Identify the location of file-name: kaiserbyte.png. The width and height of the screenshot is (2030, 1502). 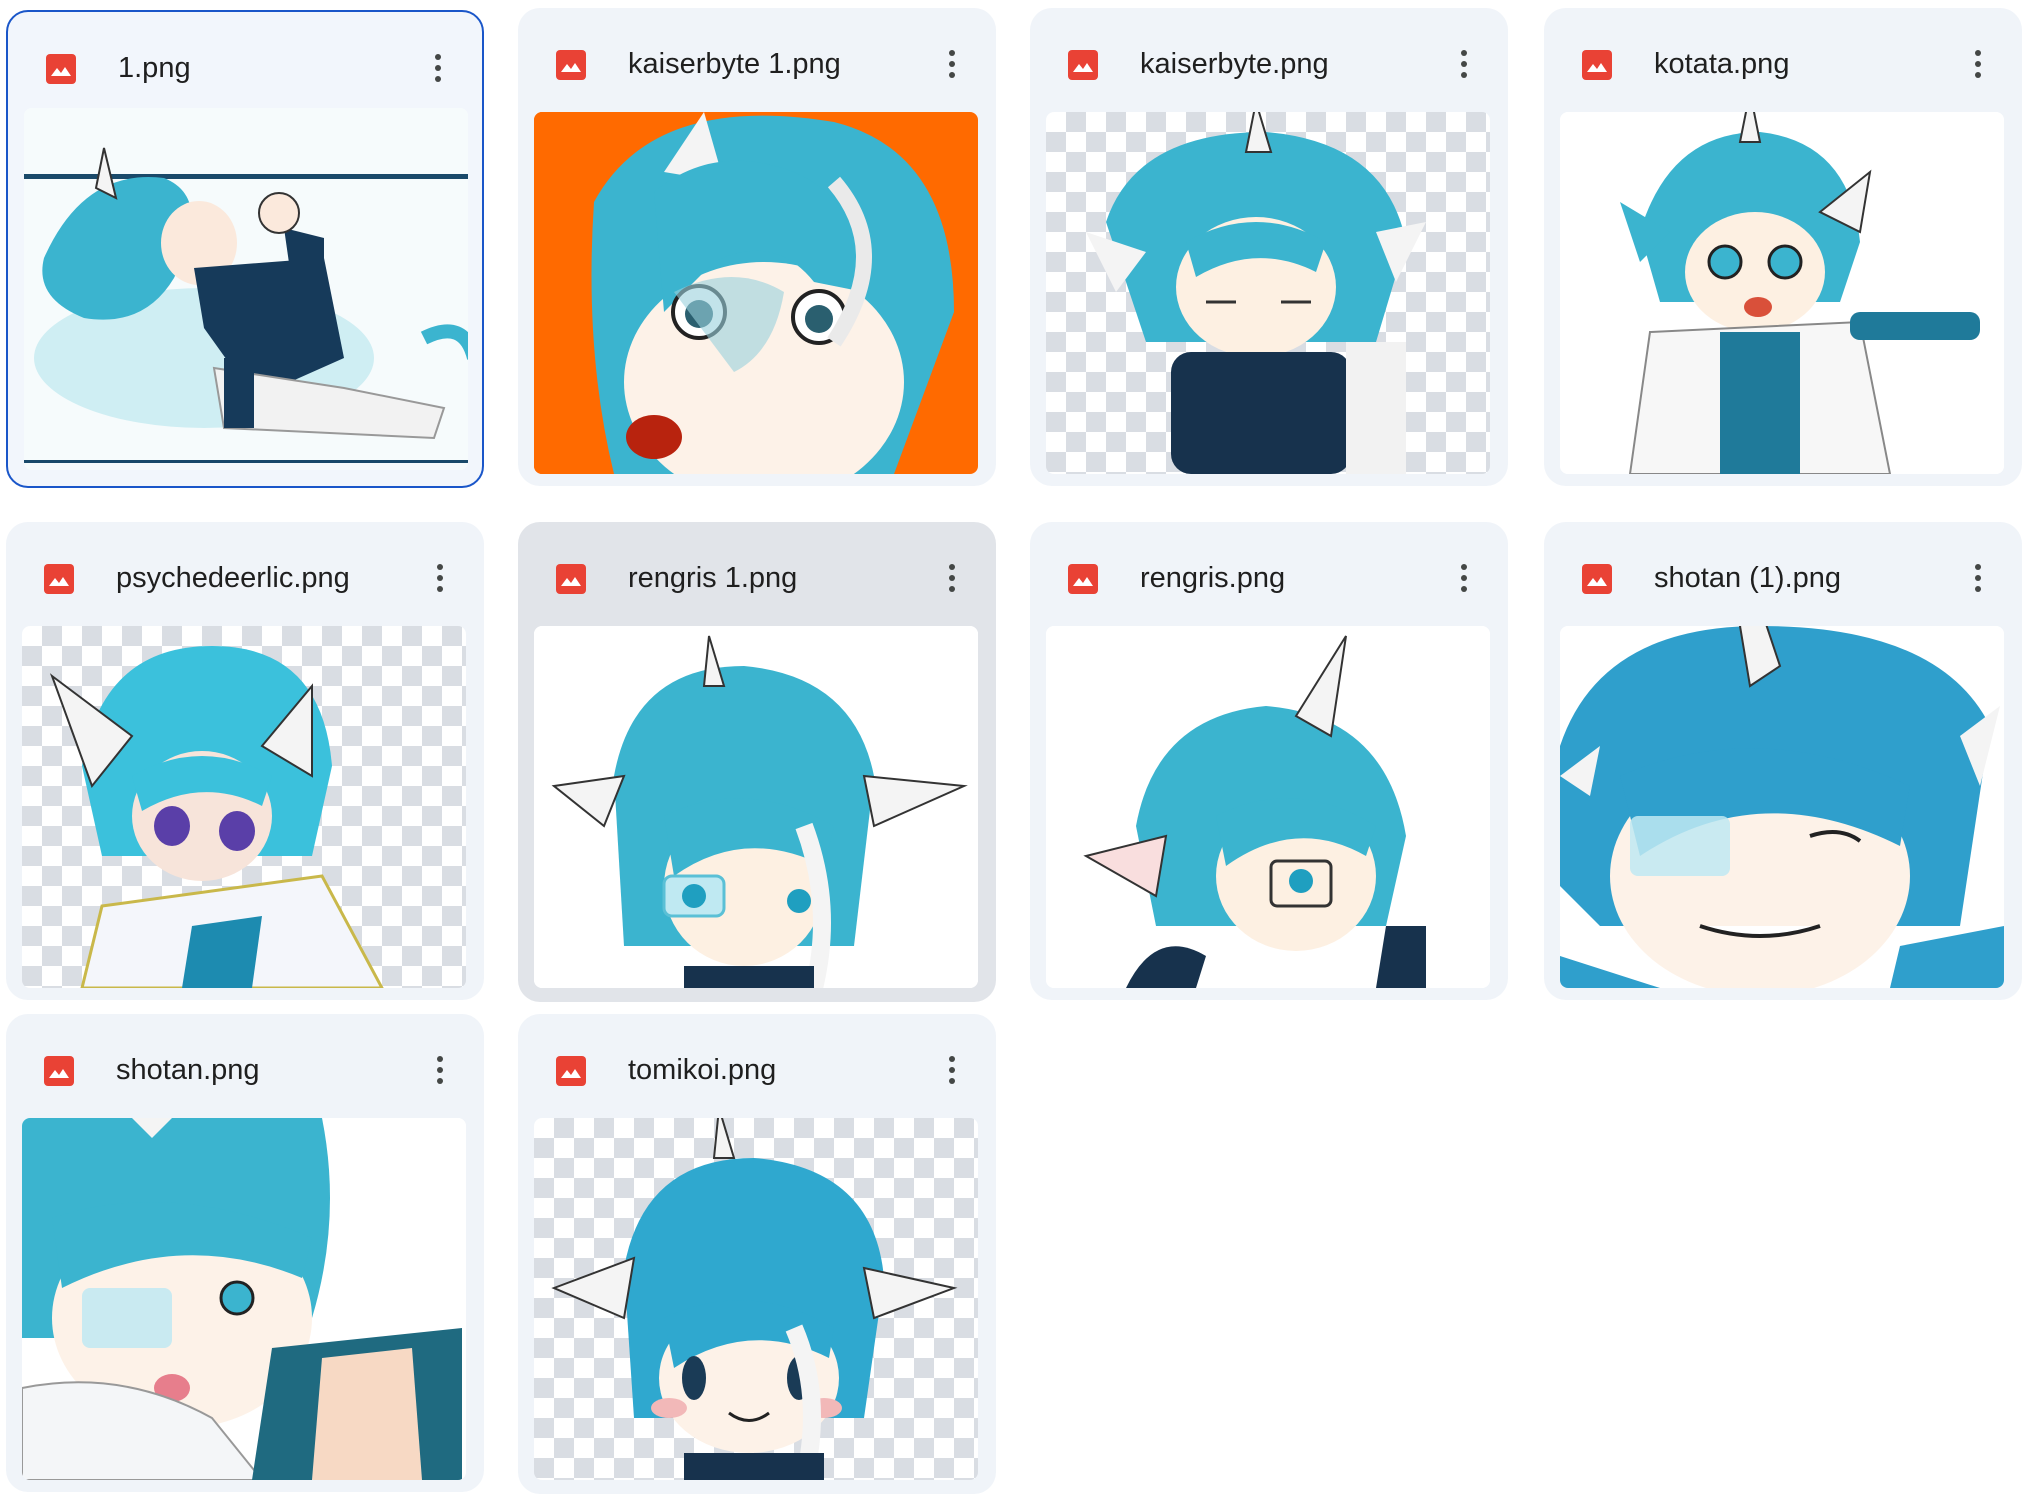
(1234, 64).